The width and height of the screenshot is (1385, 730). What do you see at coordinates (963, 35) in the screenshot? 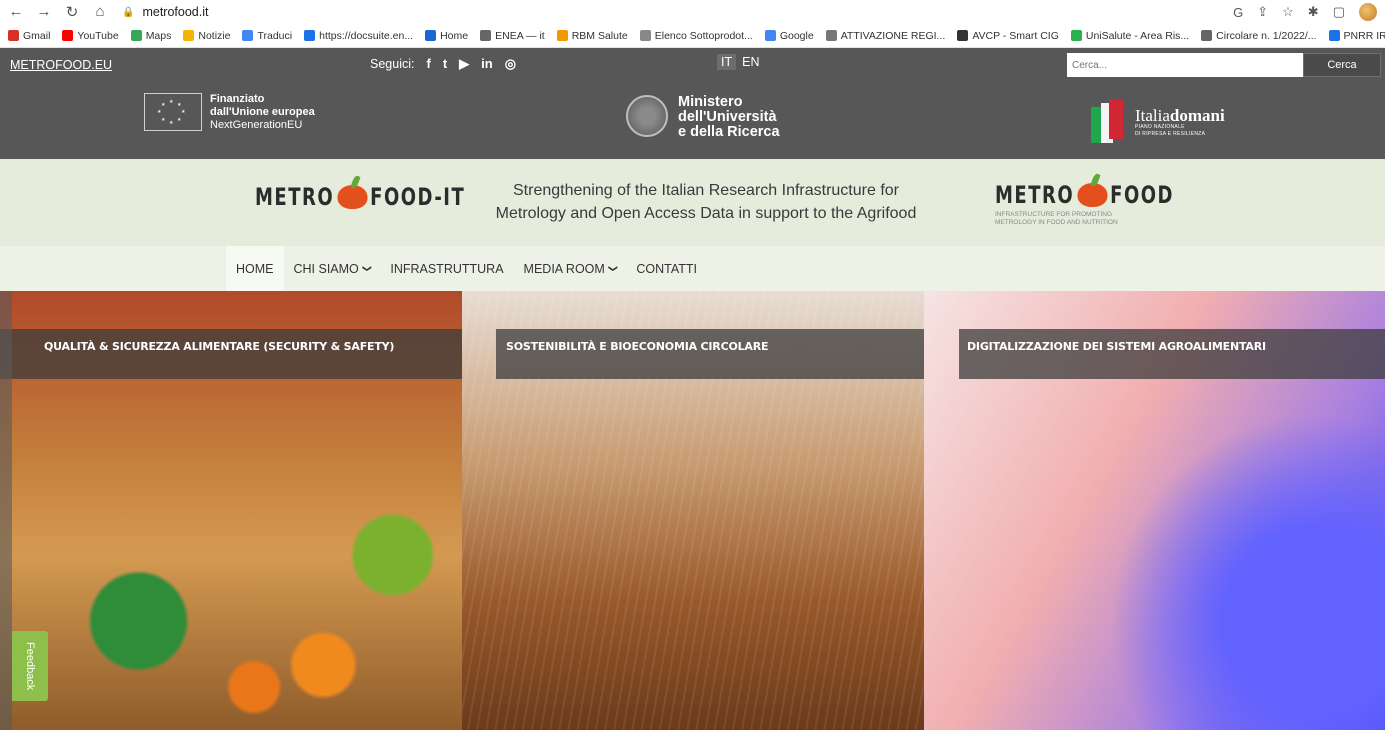
I see `avcp-icon` at bounding box center [963, 35].